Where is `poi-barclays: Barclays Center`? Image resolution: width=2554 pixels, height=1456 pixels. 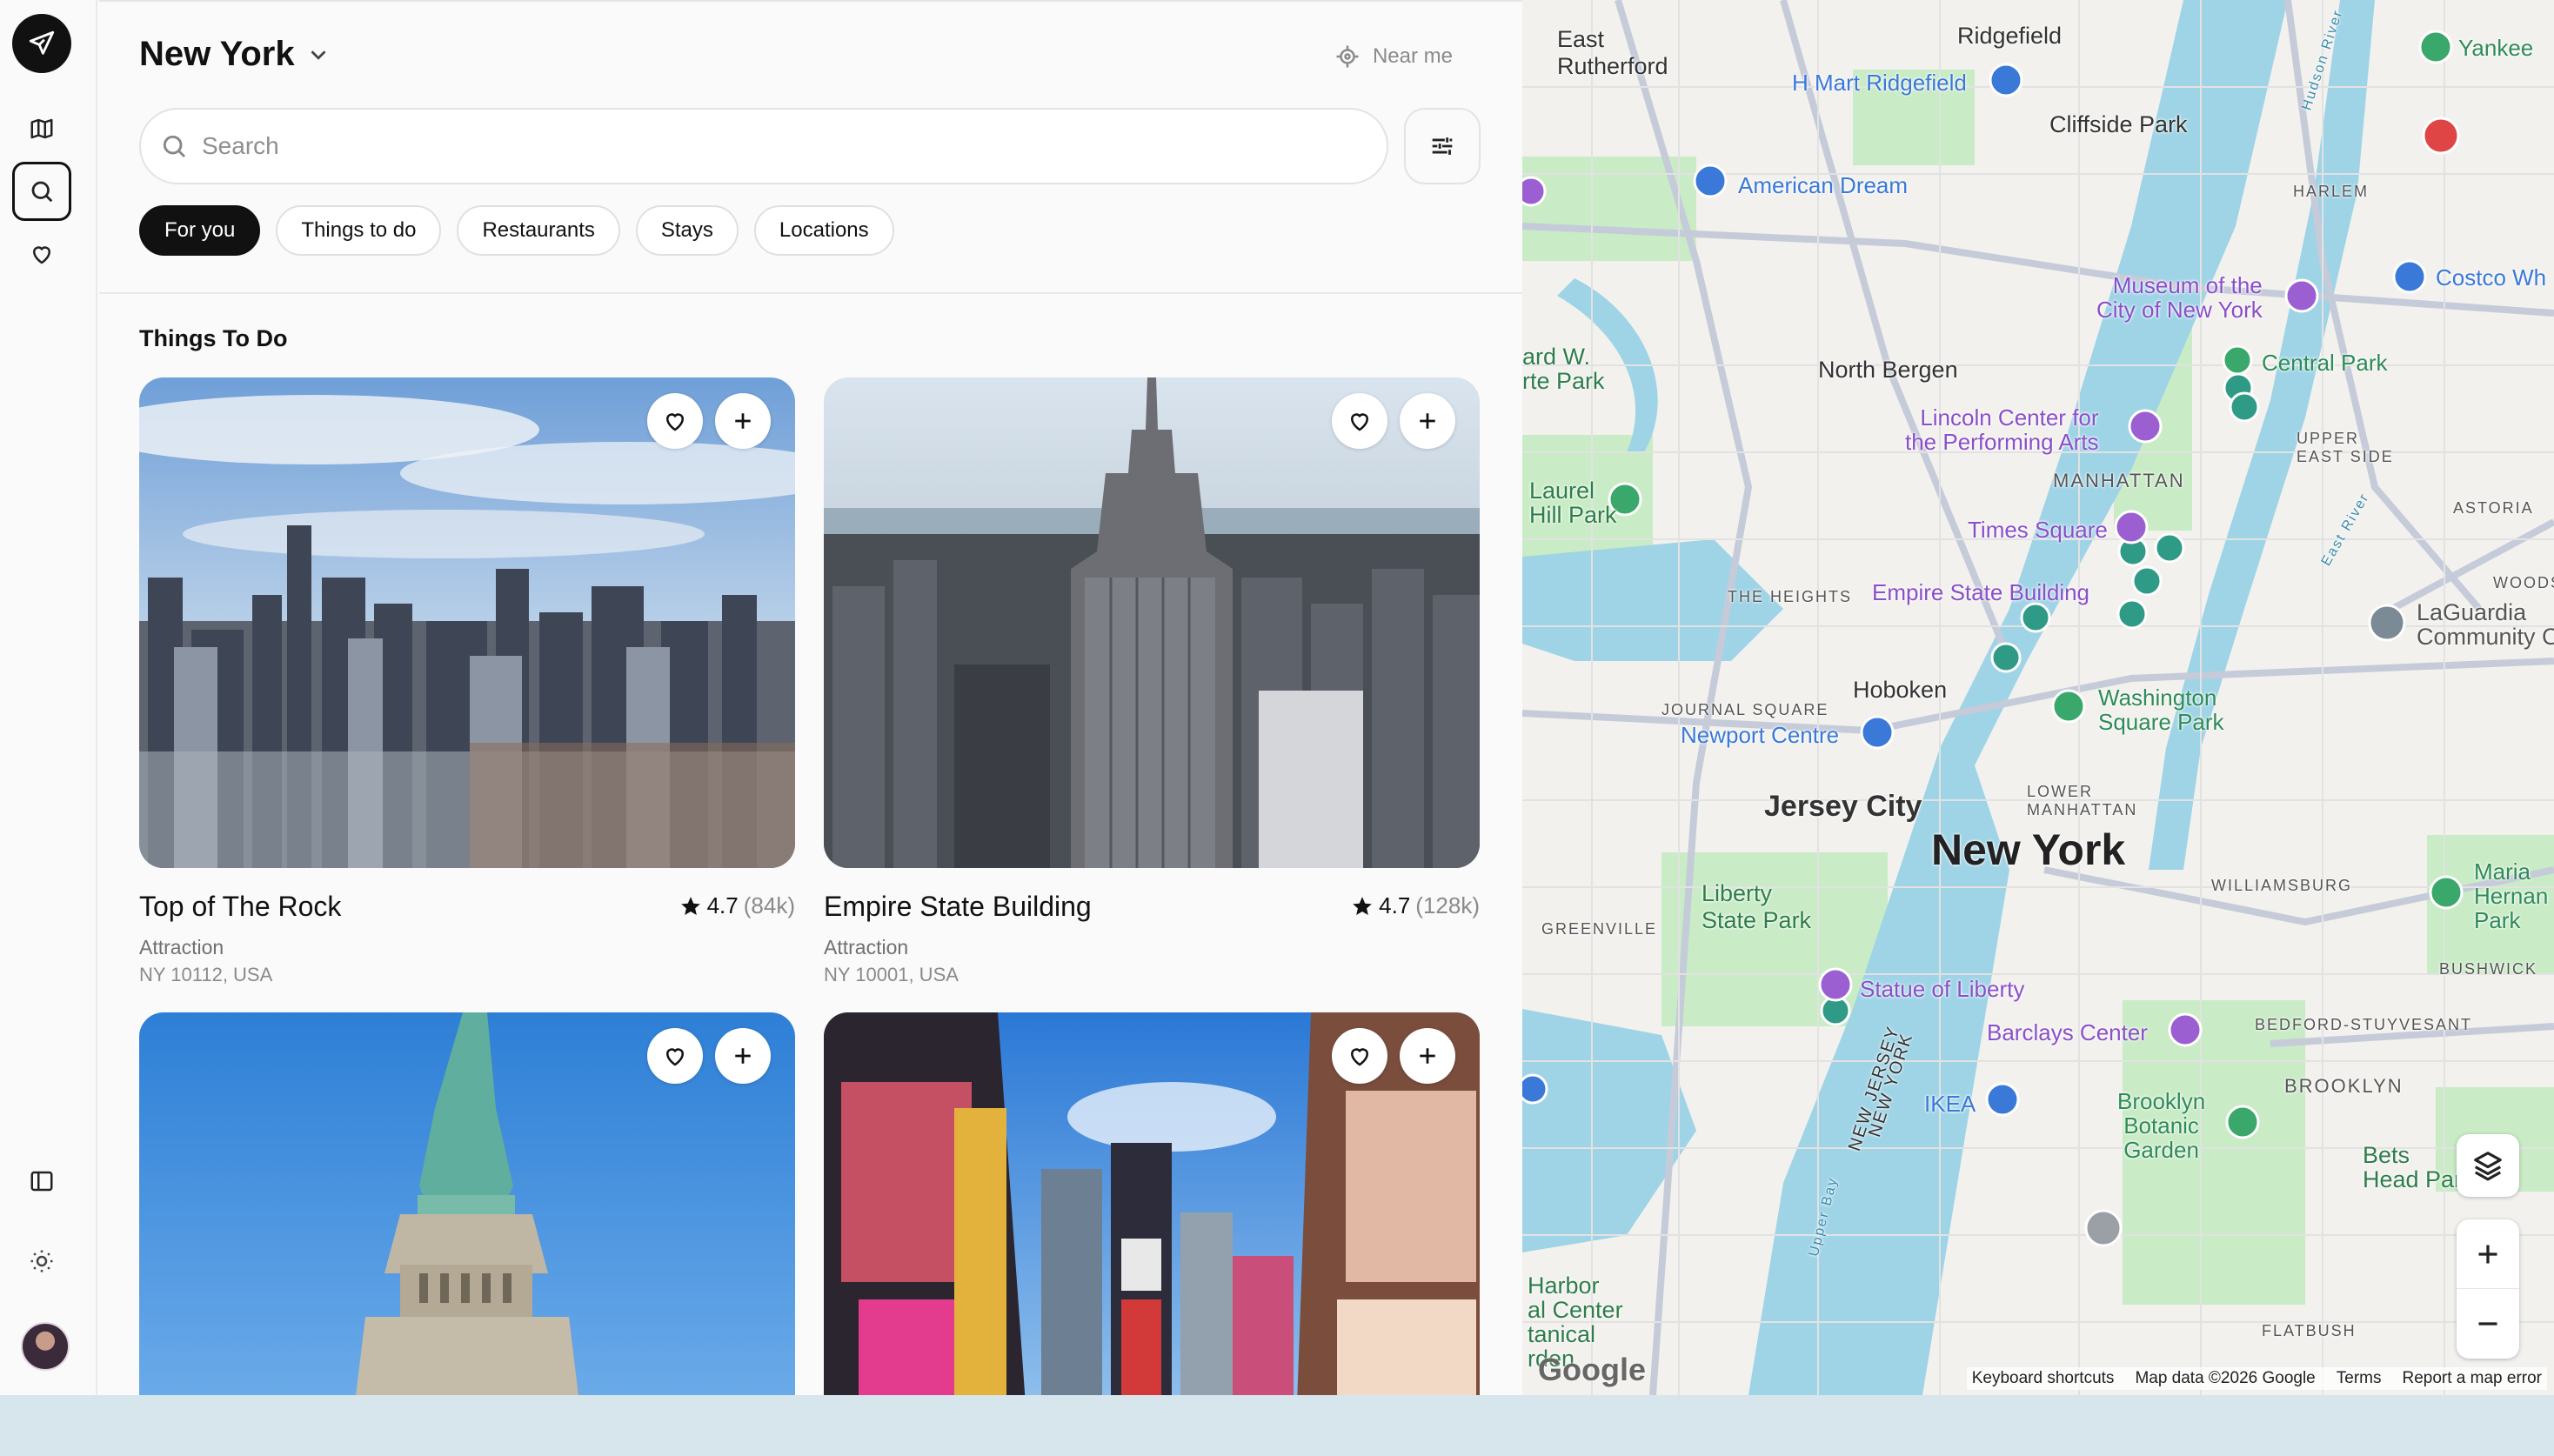
poi-barclays: Barclays Center is located at coordinates (2067, 1032).